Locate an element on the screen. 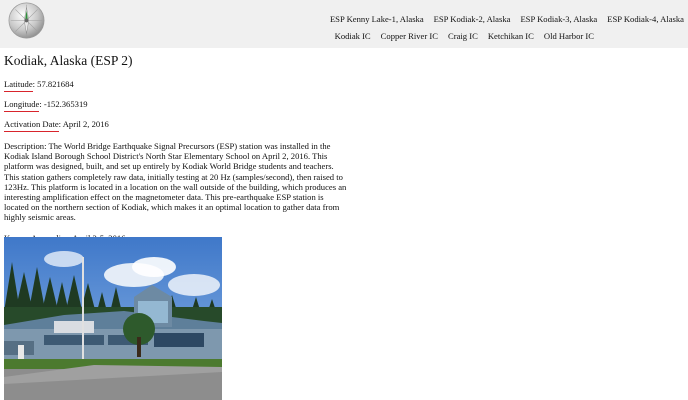 The height and width of the screenshot is (400, 688). nav-link-esp-kodiak-2: ESP Kodiak-2, Alaska is located at coordinates (472, 19).